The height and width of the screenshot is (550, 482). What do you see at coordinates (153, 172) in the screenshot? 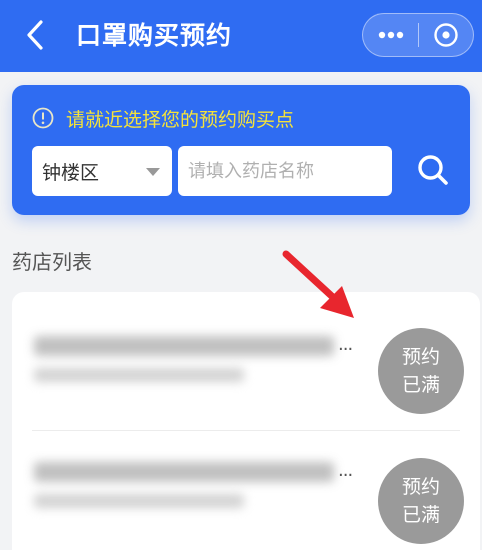
I see `caret-down-icon` at bounding box center [153, 172].